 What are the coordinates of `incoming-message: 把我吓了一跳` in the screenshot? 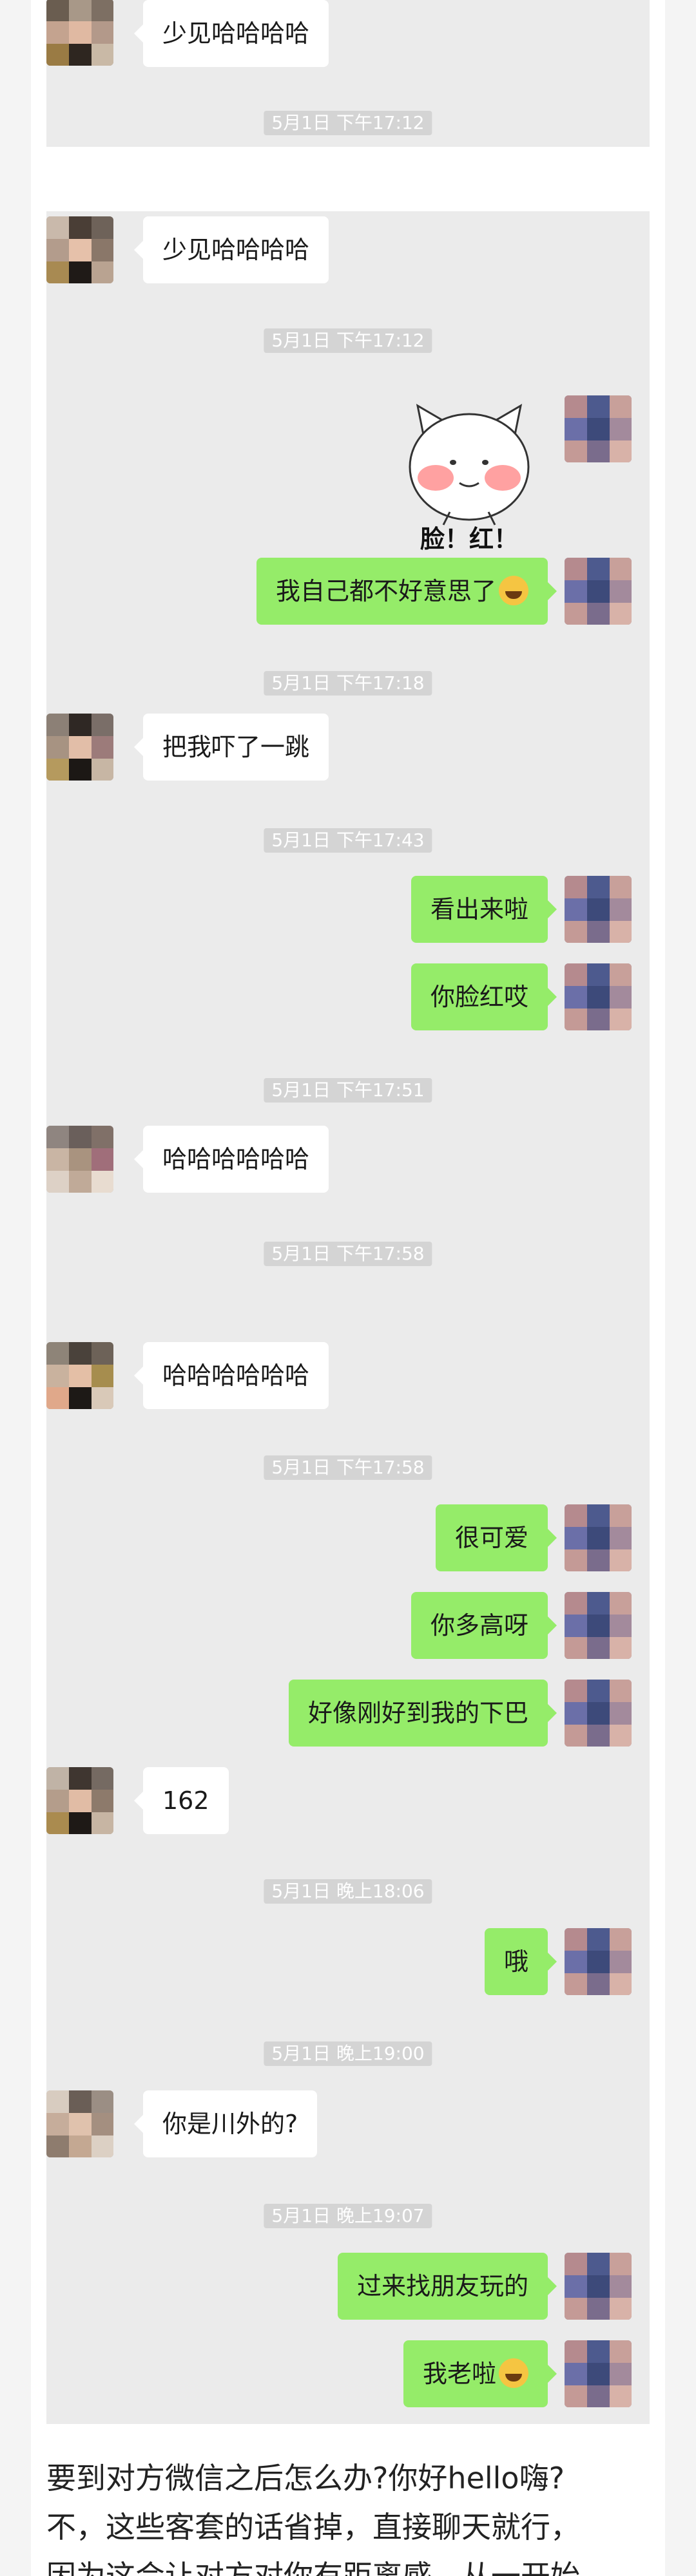 It's located at (231, 748).